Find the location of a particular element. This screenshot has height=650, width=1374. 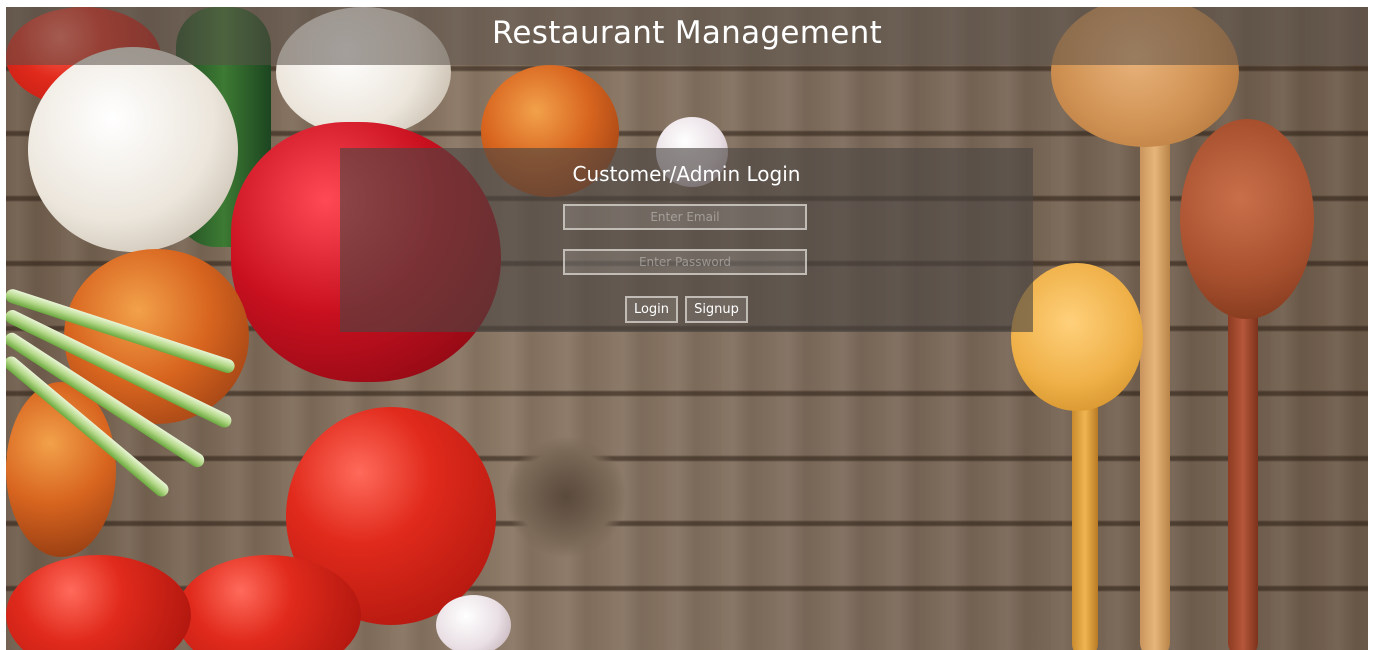

password-input is located at coordinates (685, 262).